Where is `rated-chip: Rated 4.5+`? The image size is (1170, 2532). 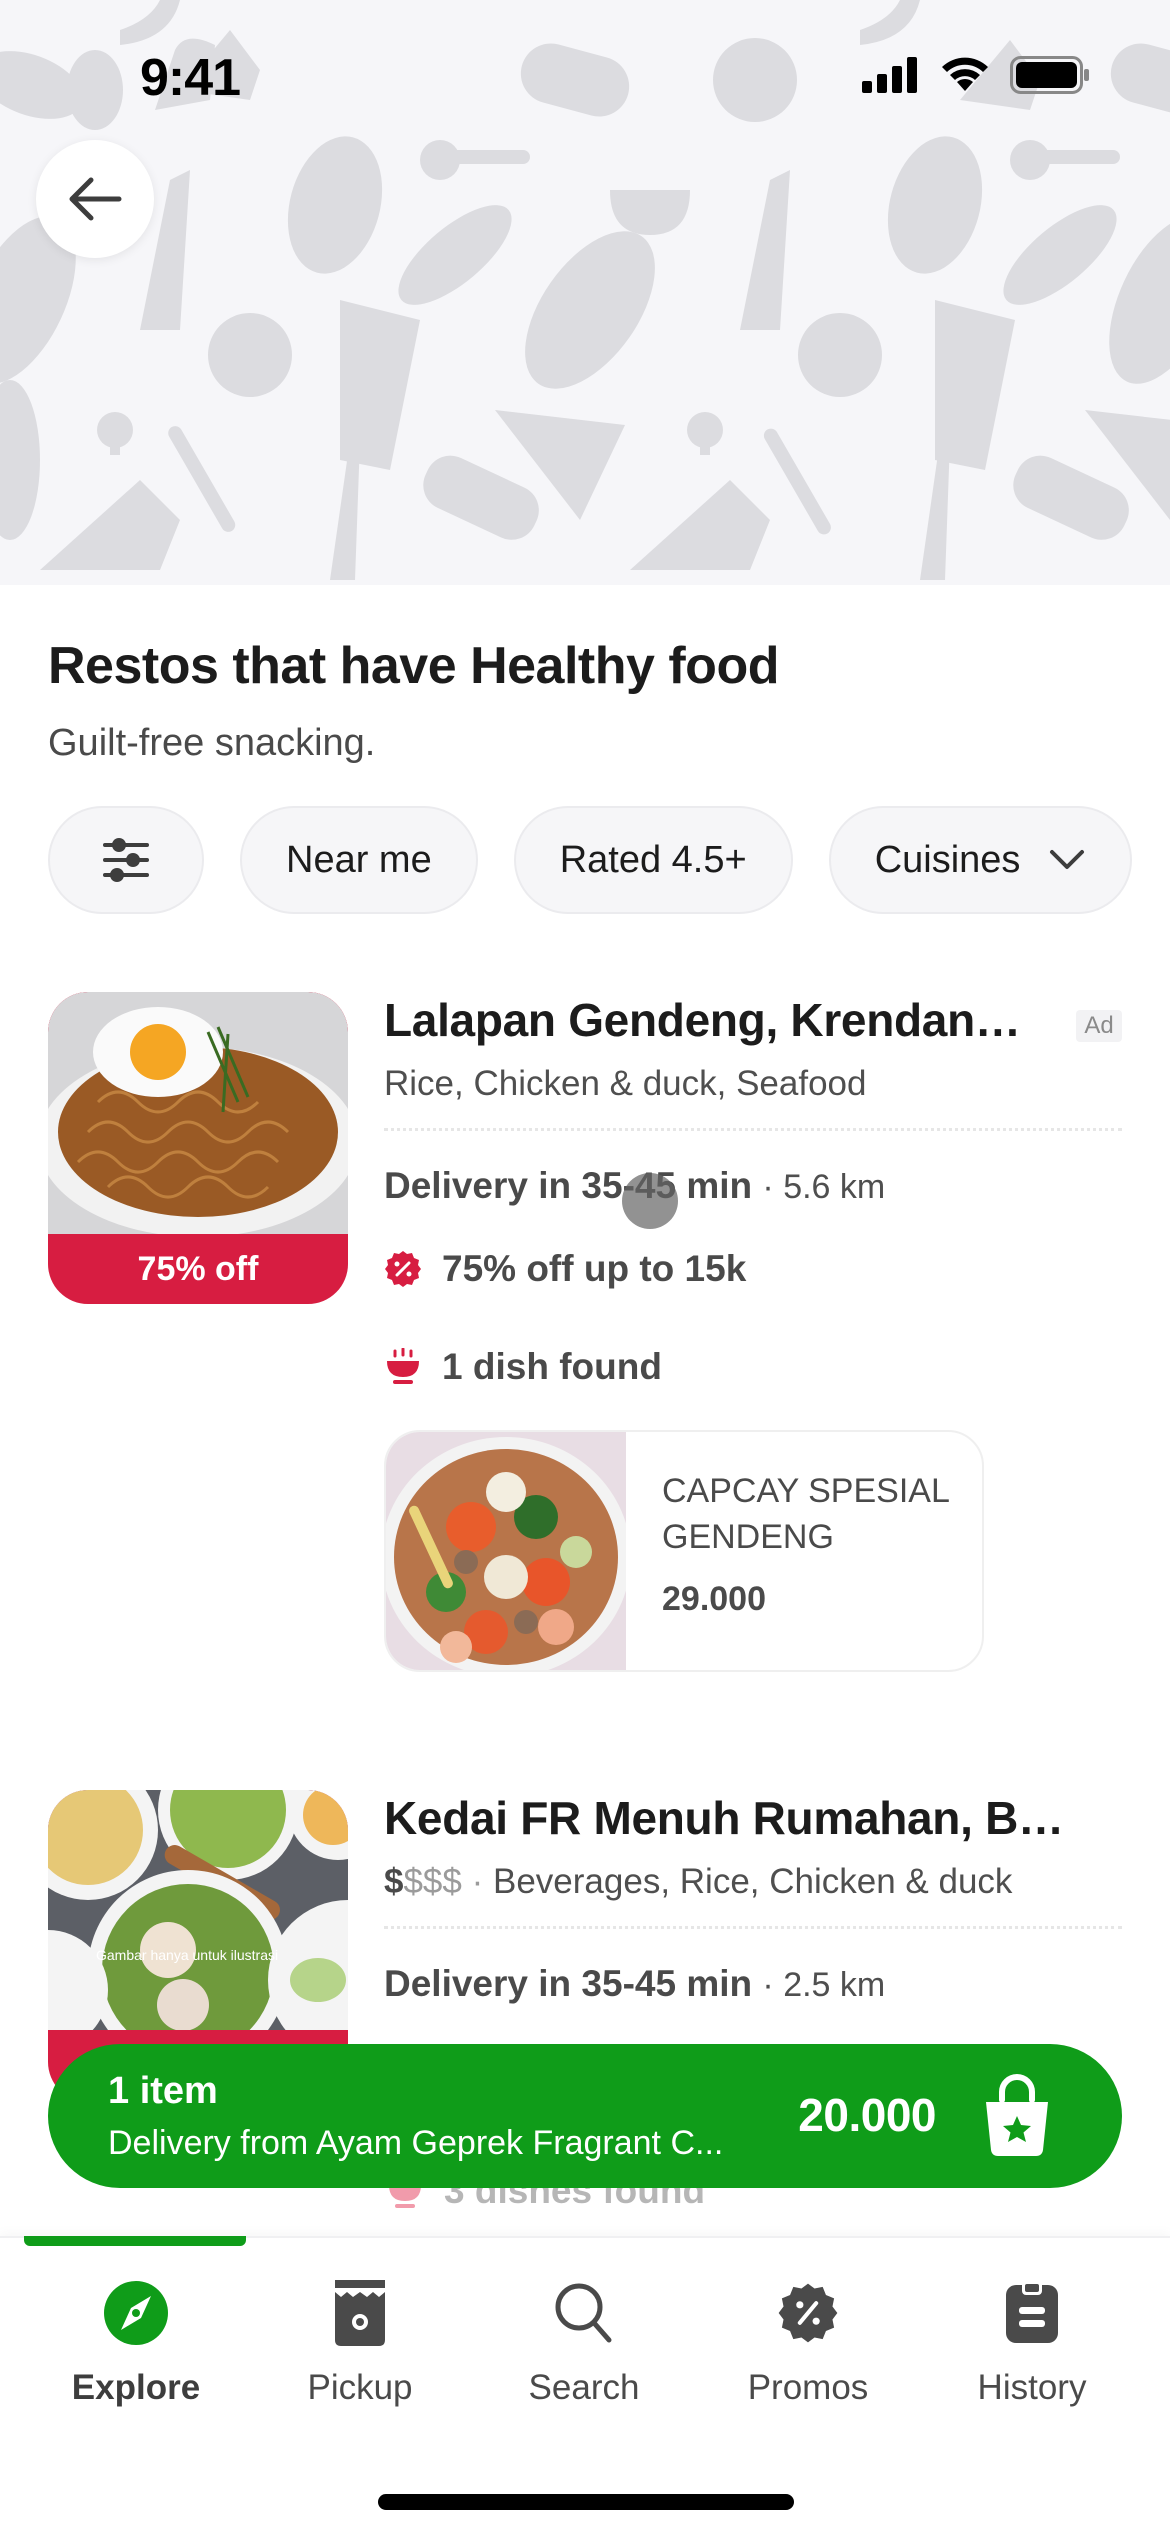
rated-chip: Rated 4.5+ is located at coordinates (653, 860).